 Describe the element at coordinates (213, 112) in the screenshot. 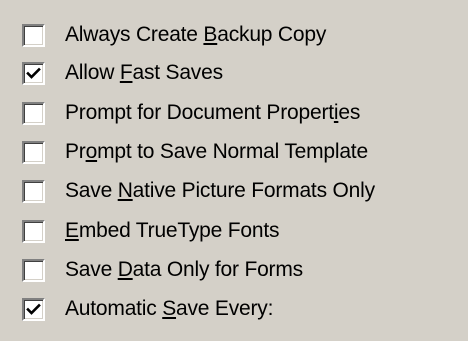

I see `prompt-for-document-properties-label: Prompt for Document Properties` at that location.